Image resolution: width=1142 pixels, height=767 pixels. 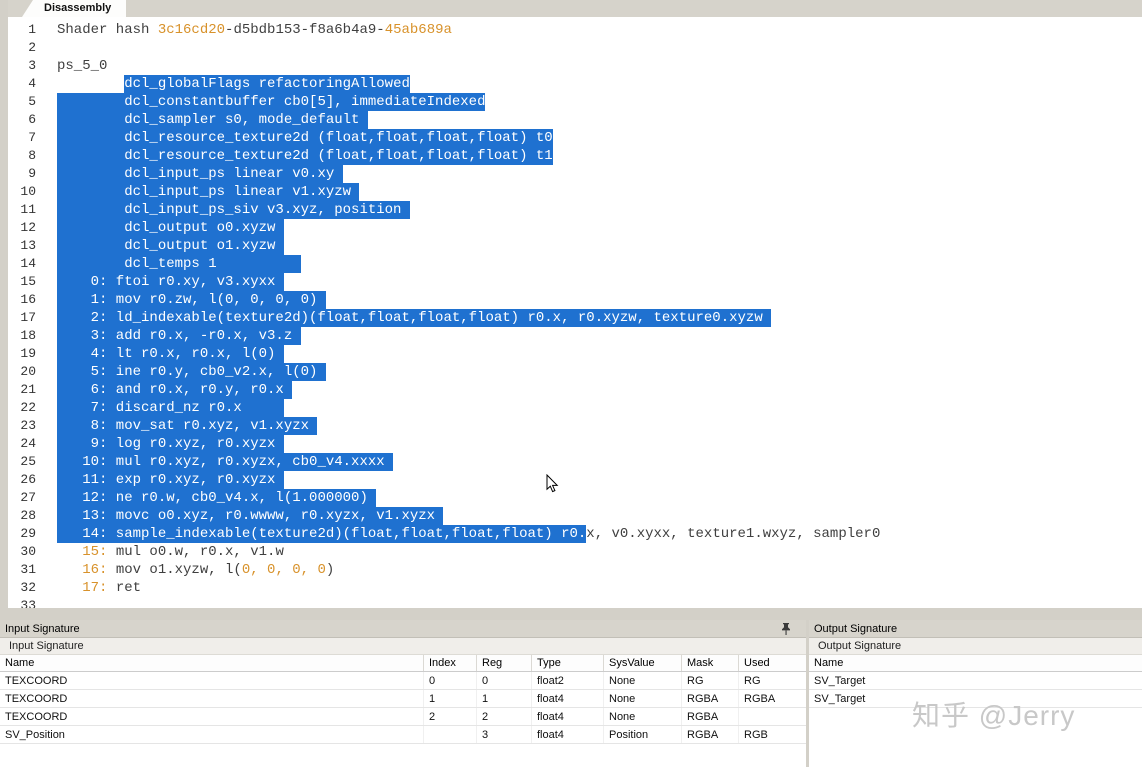 What do you see at coordinates (575, 602) in the screenshot?
I see `code-line: 33` at bounding box center [575, 602].